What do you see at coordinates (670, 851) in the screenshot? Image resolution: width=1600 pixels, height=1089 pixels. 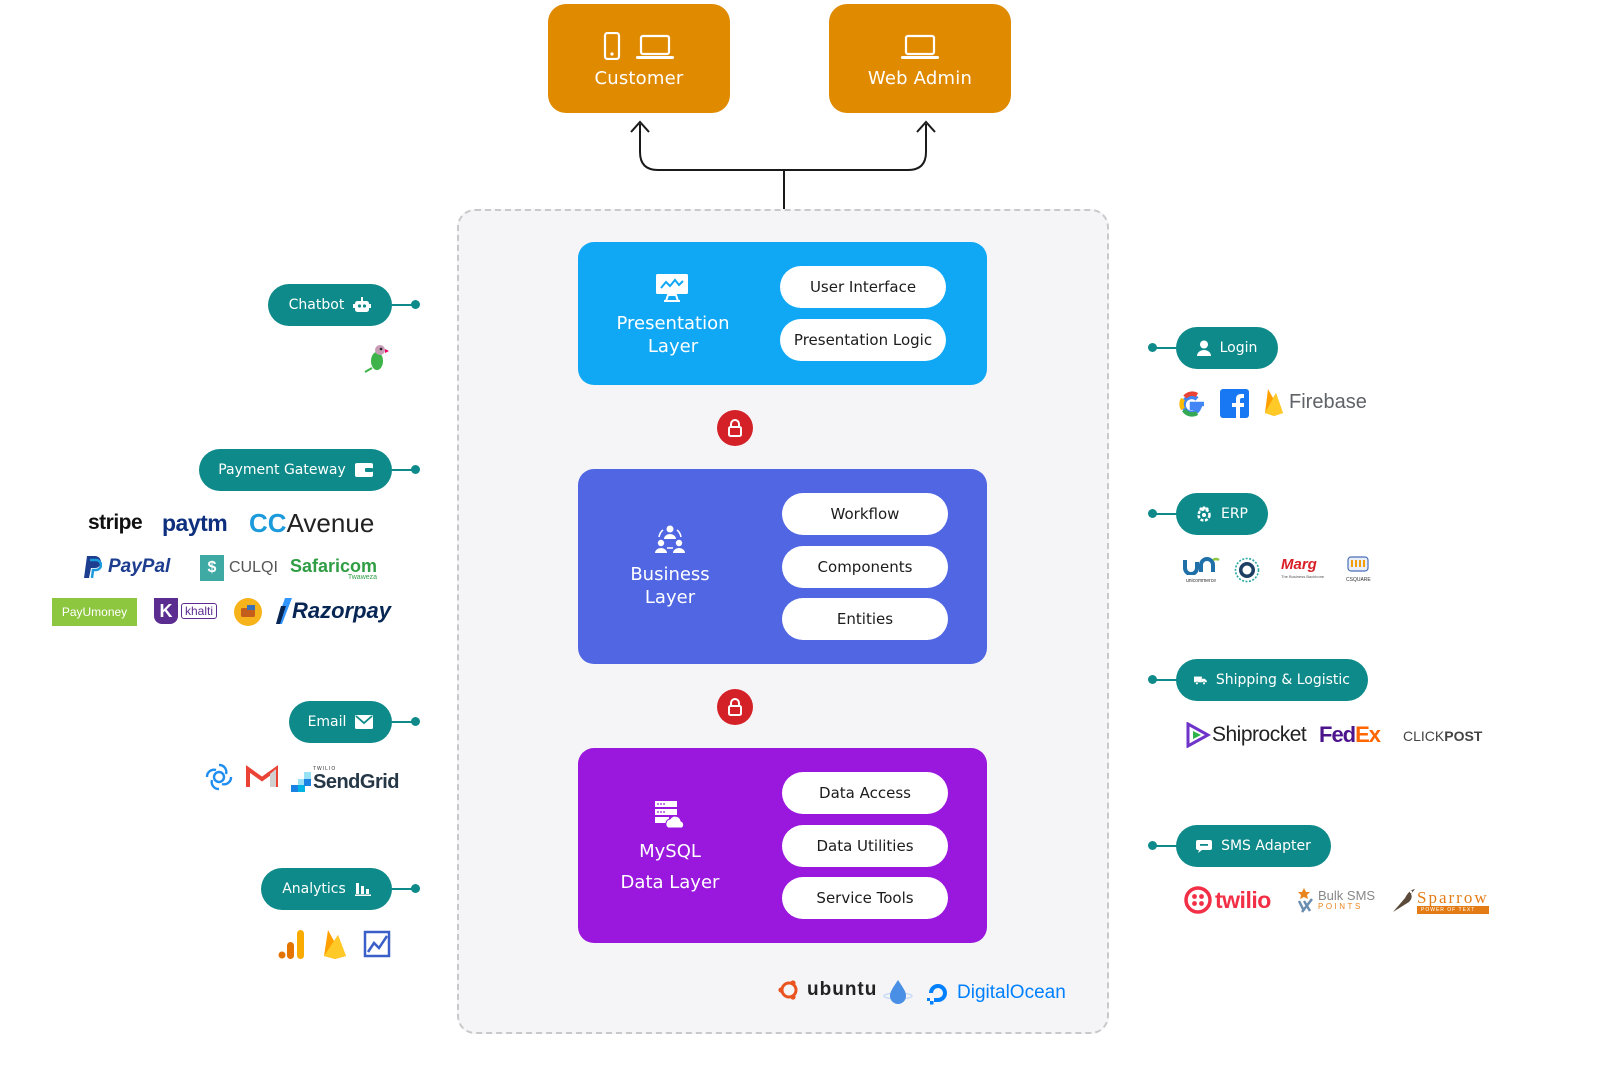 I see `data-layer-title: MySQL` at bounding box center [670, 851].